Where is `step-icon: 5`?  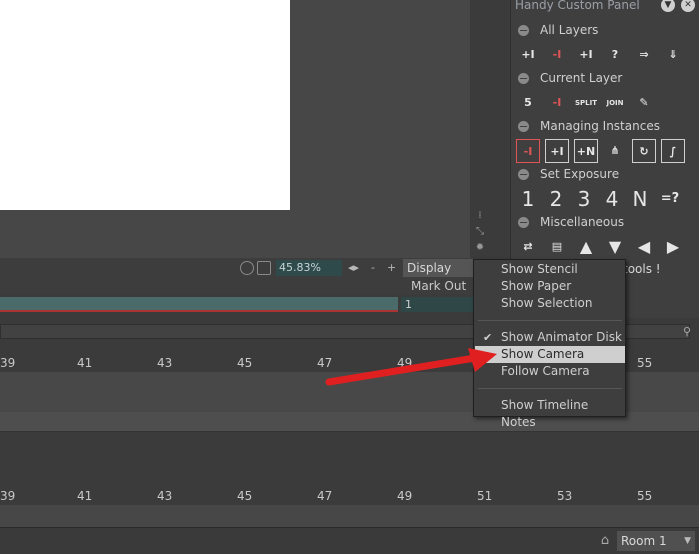 step-icon: 5 is located at coordinates (528, 103).